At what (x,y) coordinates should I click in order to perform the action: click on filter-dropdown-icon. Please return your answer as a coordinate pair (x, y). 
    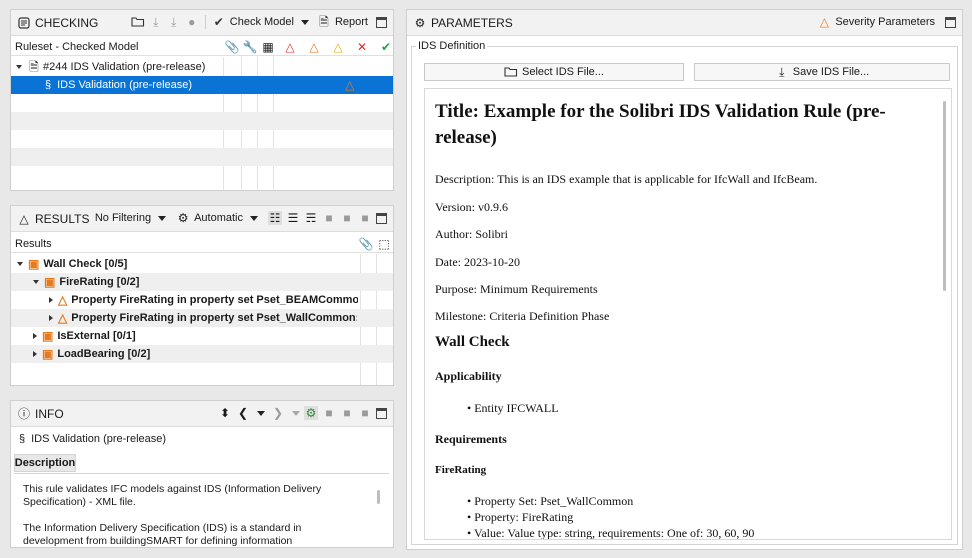
    Looking at the image, I should click on (162, 218).